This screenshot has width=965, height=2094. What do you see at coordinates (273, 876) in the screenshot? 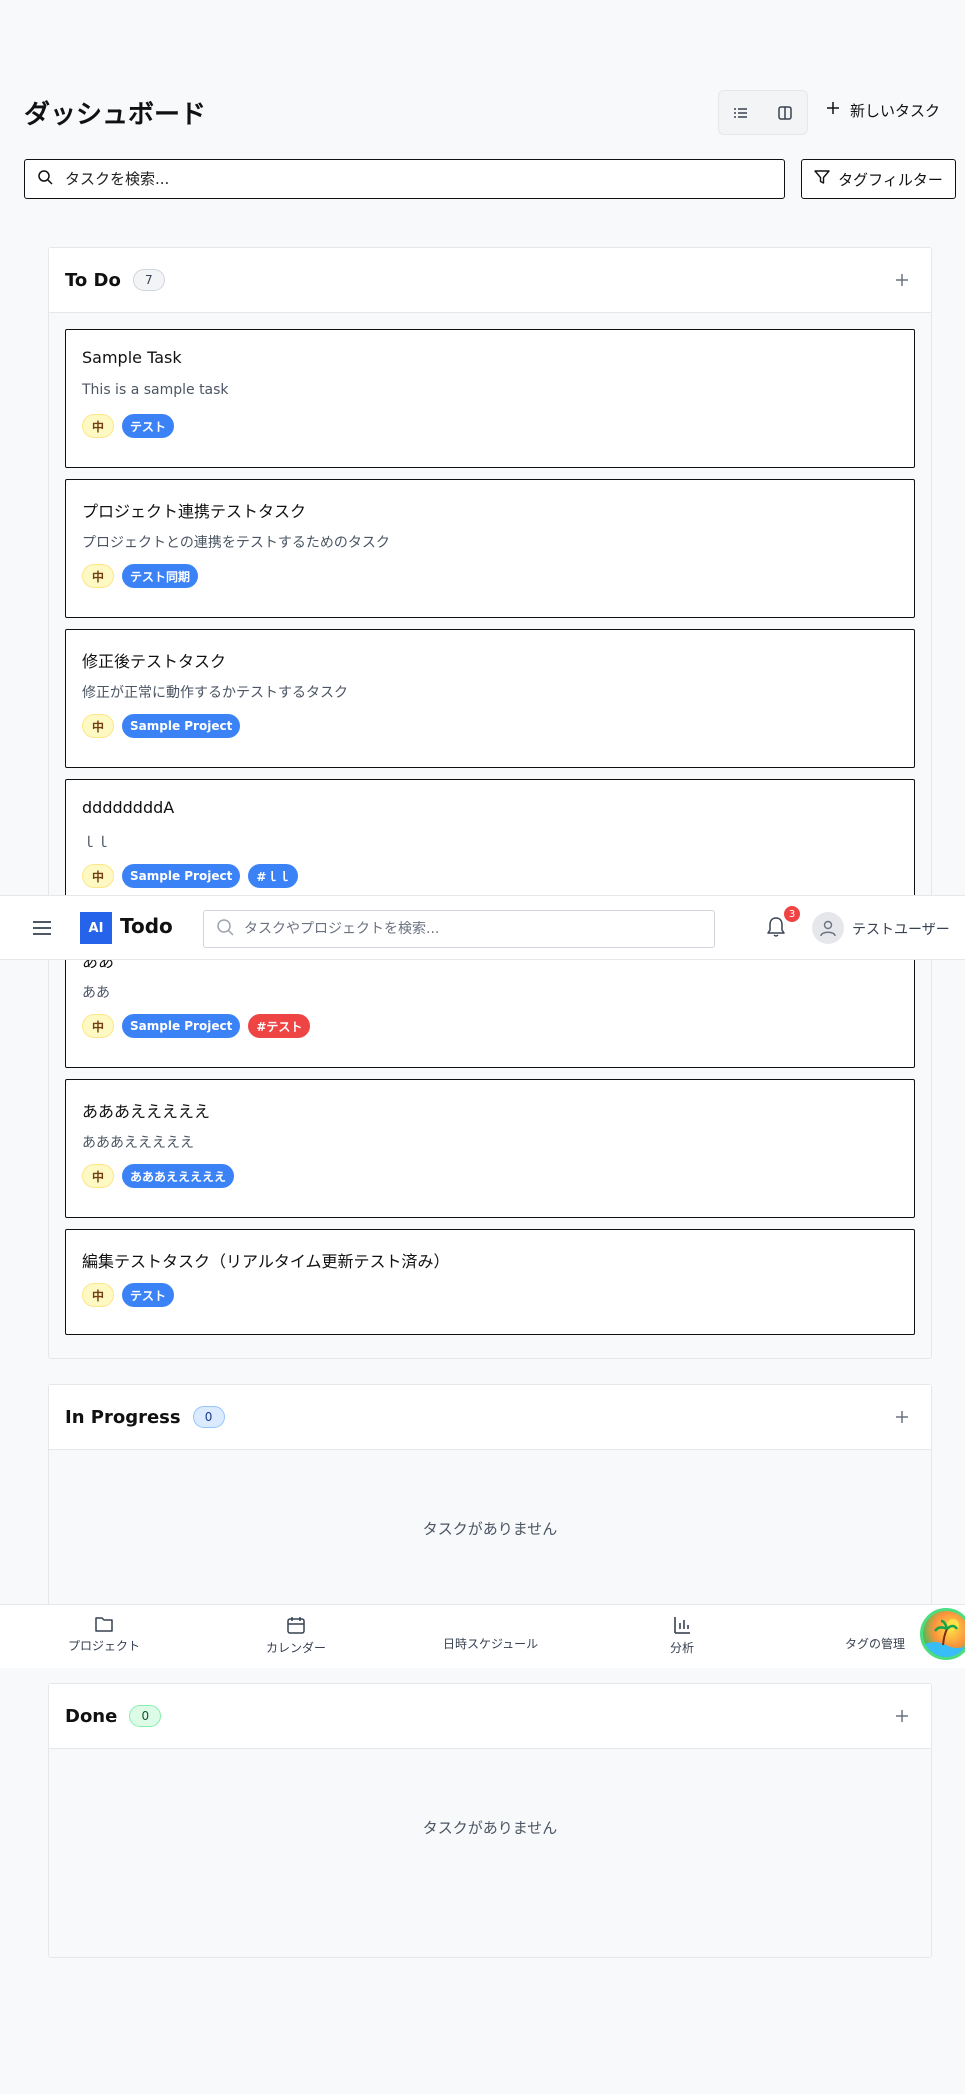
I see `tag-chip: #ｌｌ` at bounding box center [273, 876].